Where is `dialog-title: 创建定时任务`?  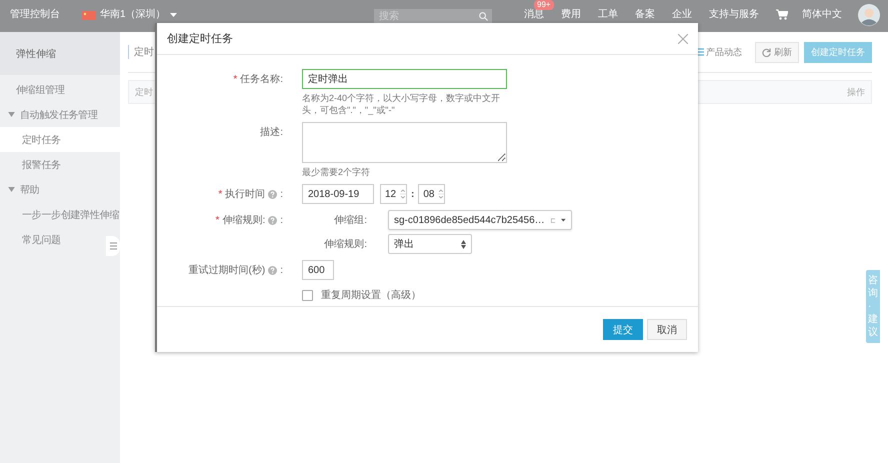 dialog-title: 创建定时任务 is located at coordinates (200, 39).